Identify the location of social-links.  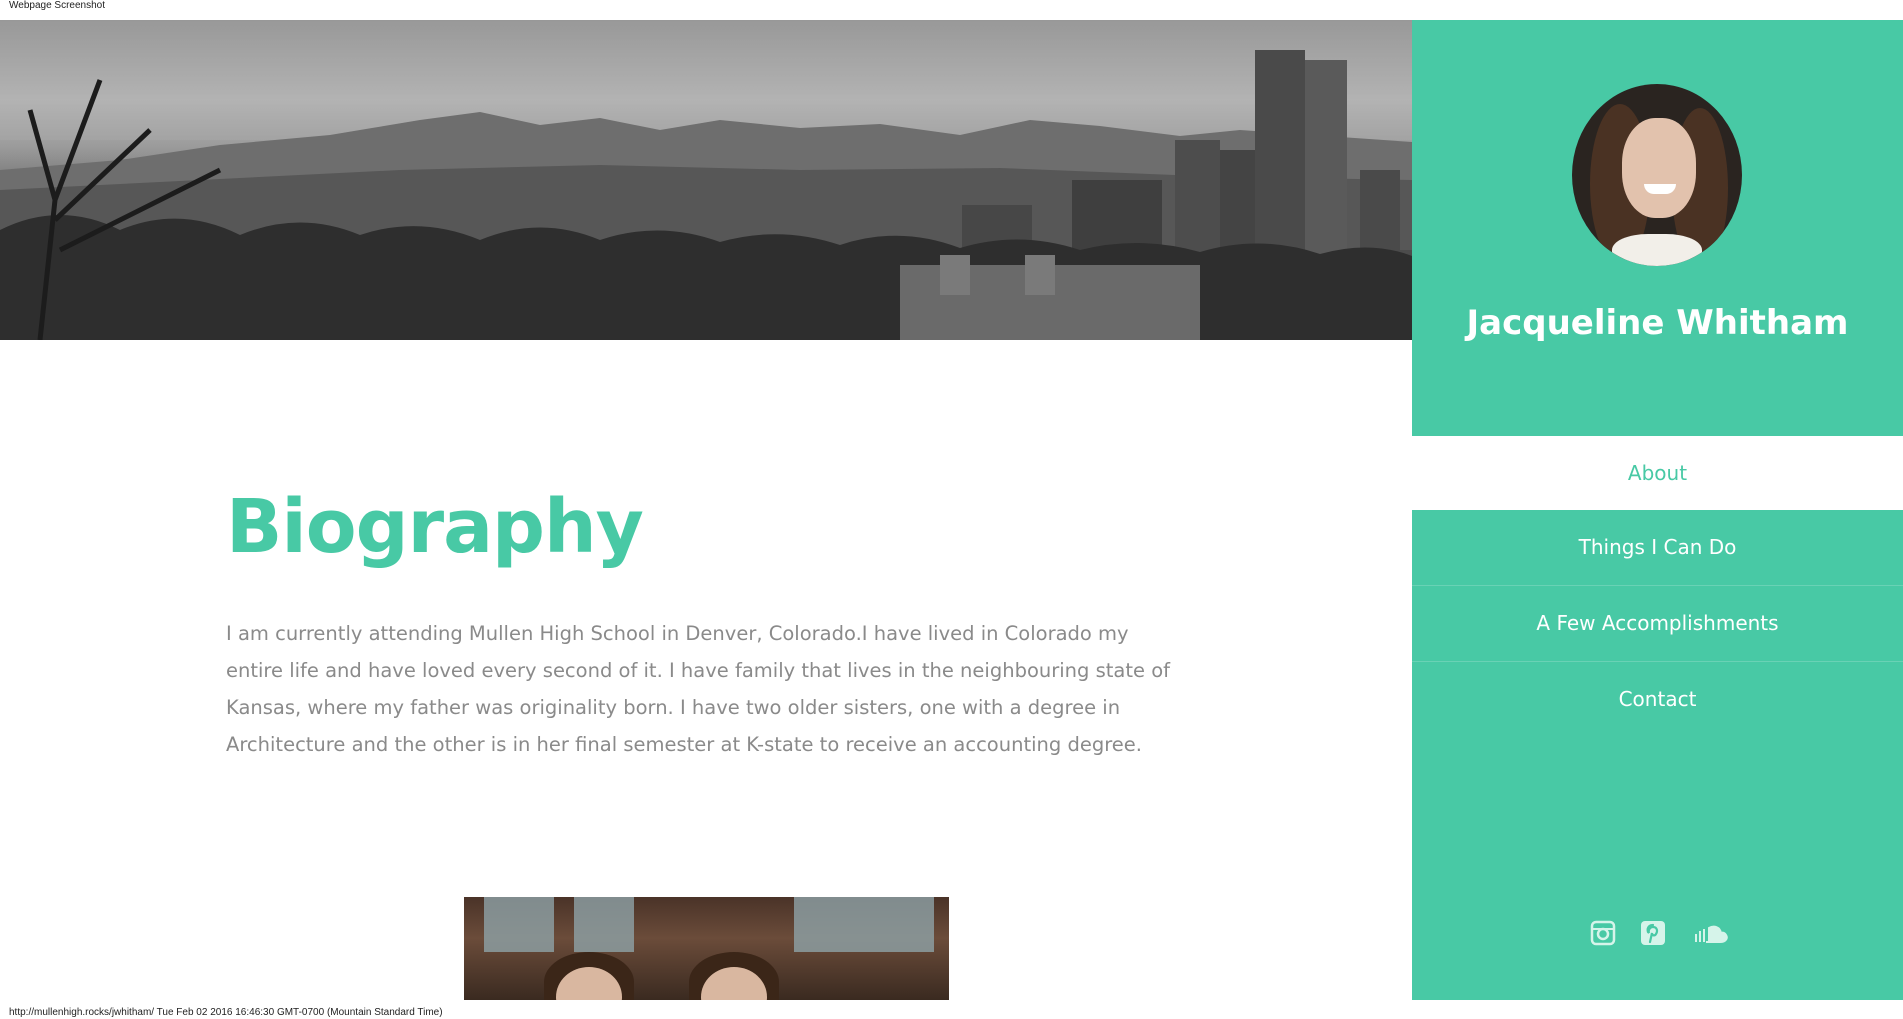
(1660, 935).